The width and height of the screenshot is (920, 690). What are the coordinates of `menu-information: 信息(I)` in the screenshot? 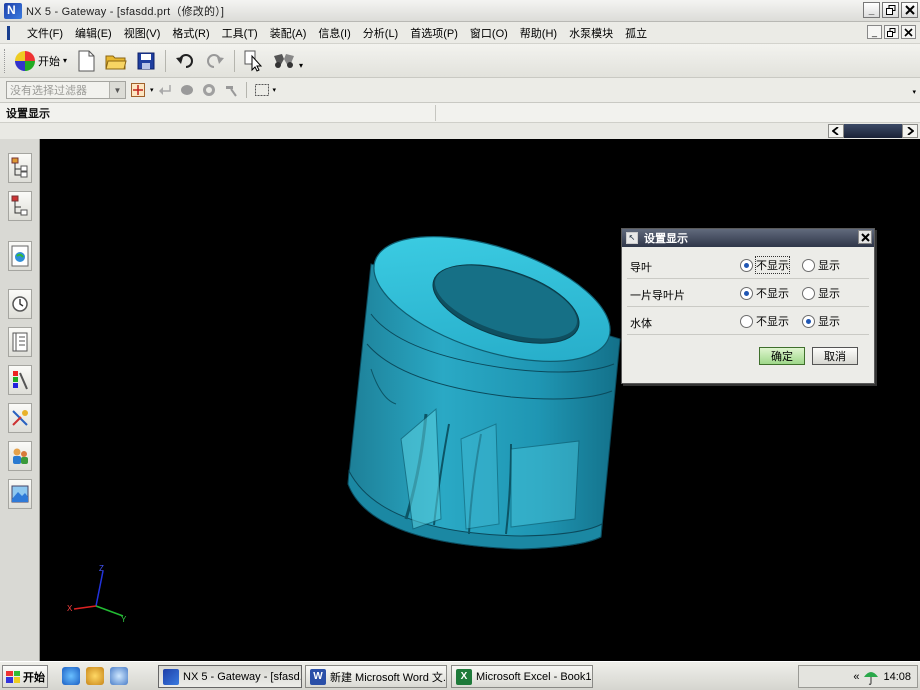 It's located at (334, 33).